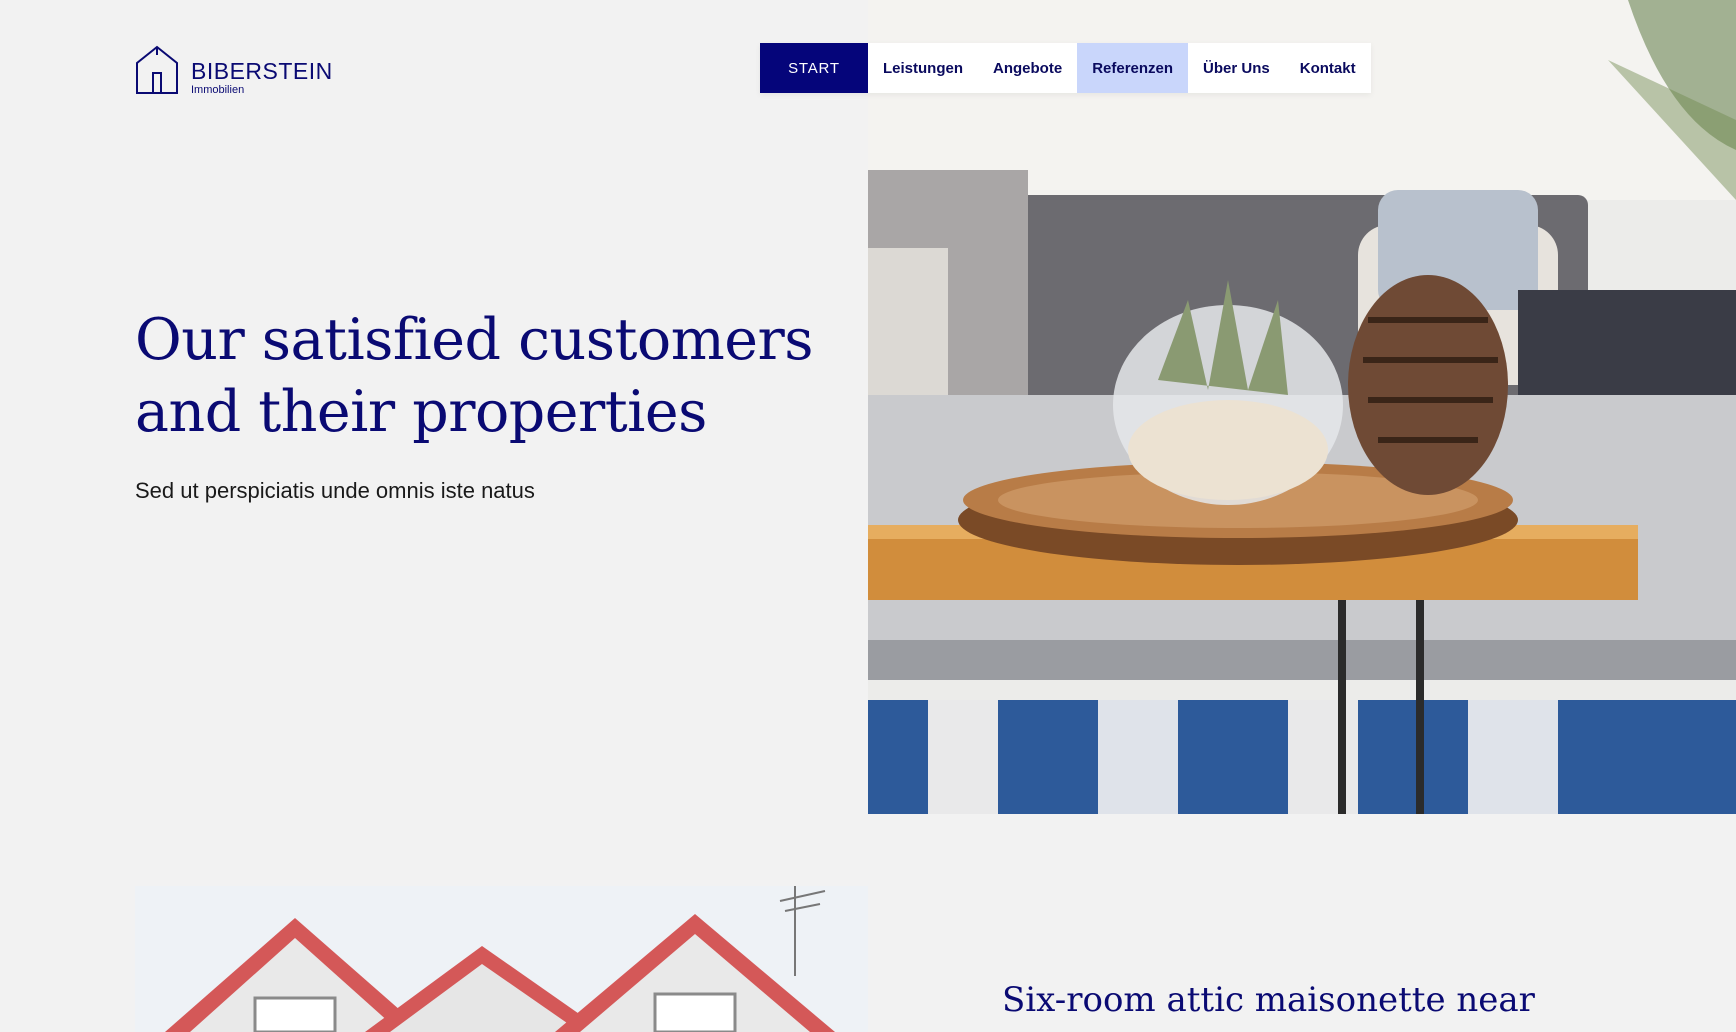 This screenshot has width=1736, height=1032. What do you see at coordinates (157, 69) in the screenshot?
I see `house-logo-icon` at bounding box center [157, 69].